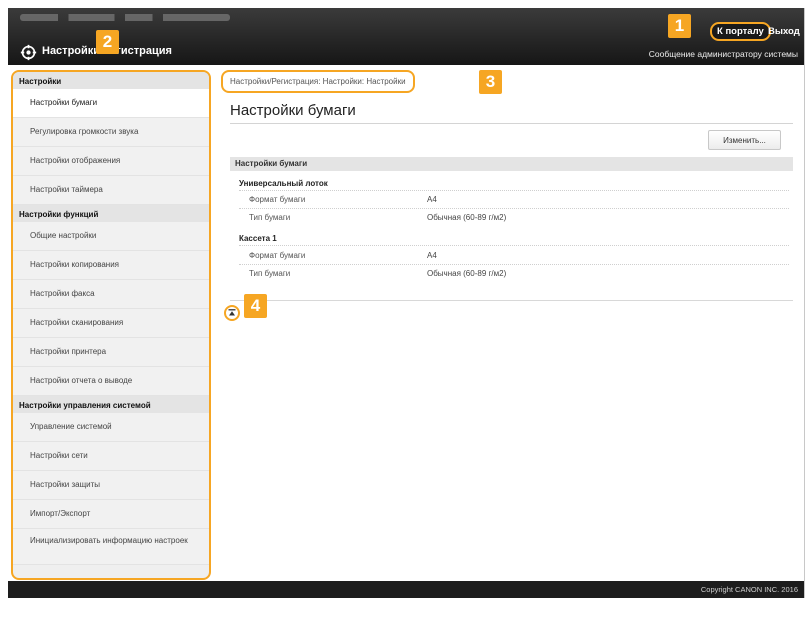 This screenshot has height=628, width=808. Describe the element at coordinates (111, 80) in the screenshot. I see `sidebar-group-settings: Настройки` at that location.